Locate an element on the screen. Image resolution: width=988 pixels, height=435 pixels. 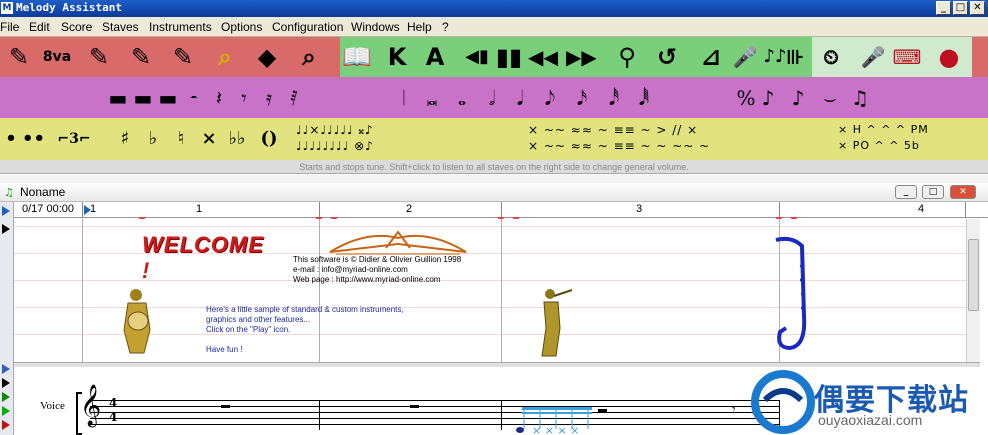
natural-icon: ♮ is located at coordinates (181, 139).